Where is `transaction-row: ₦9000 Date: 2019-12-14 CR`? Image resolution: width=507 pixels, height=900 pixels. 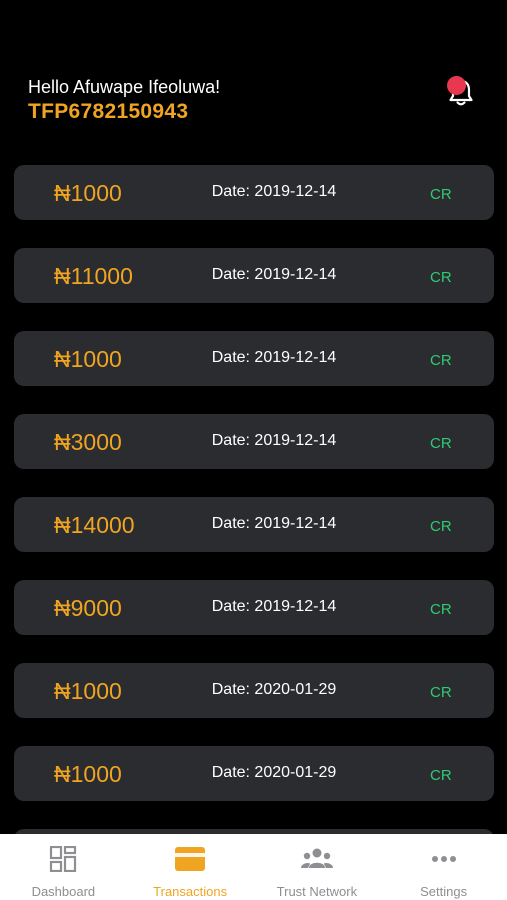
transaction-row: ₦9000 Date: 2019-12-14 CR is located at coordinates (254, 607).